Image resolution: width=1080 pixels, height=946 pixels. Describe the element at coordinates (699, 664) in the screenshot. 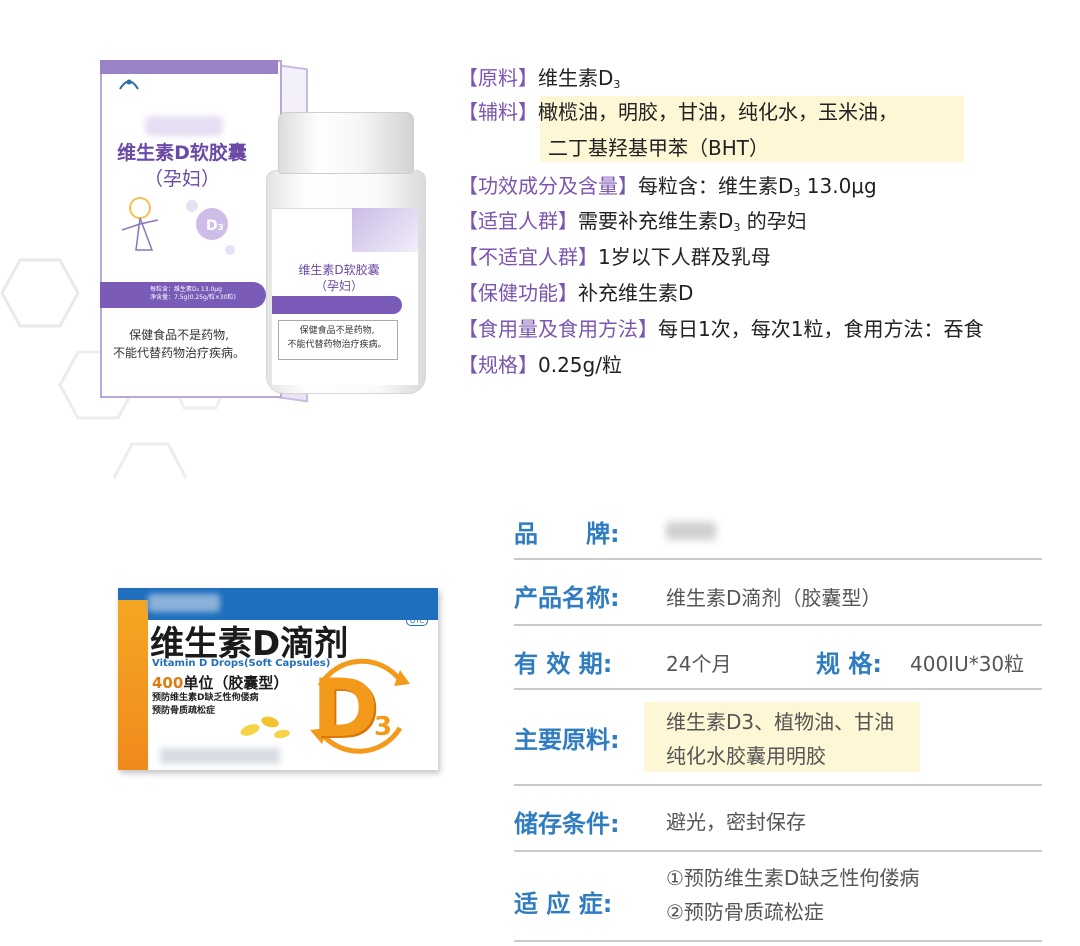

I see `expiry-value: 24个月` at that location.